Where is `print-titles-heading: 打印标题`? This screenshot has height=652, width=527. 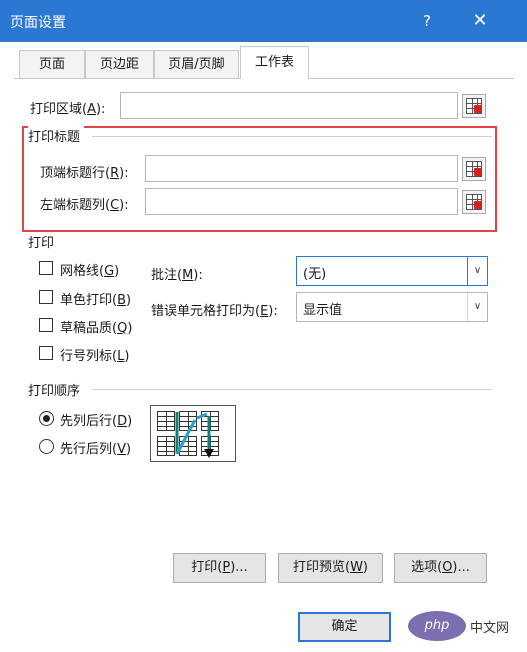
print-titles-heading: 打印标题 is located at coordinates (56, 135).